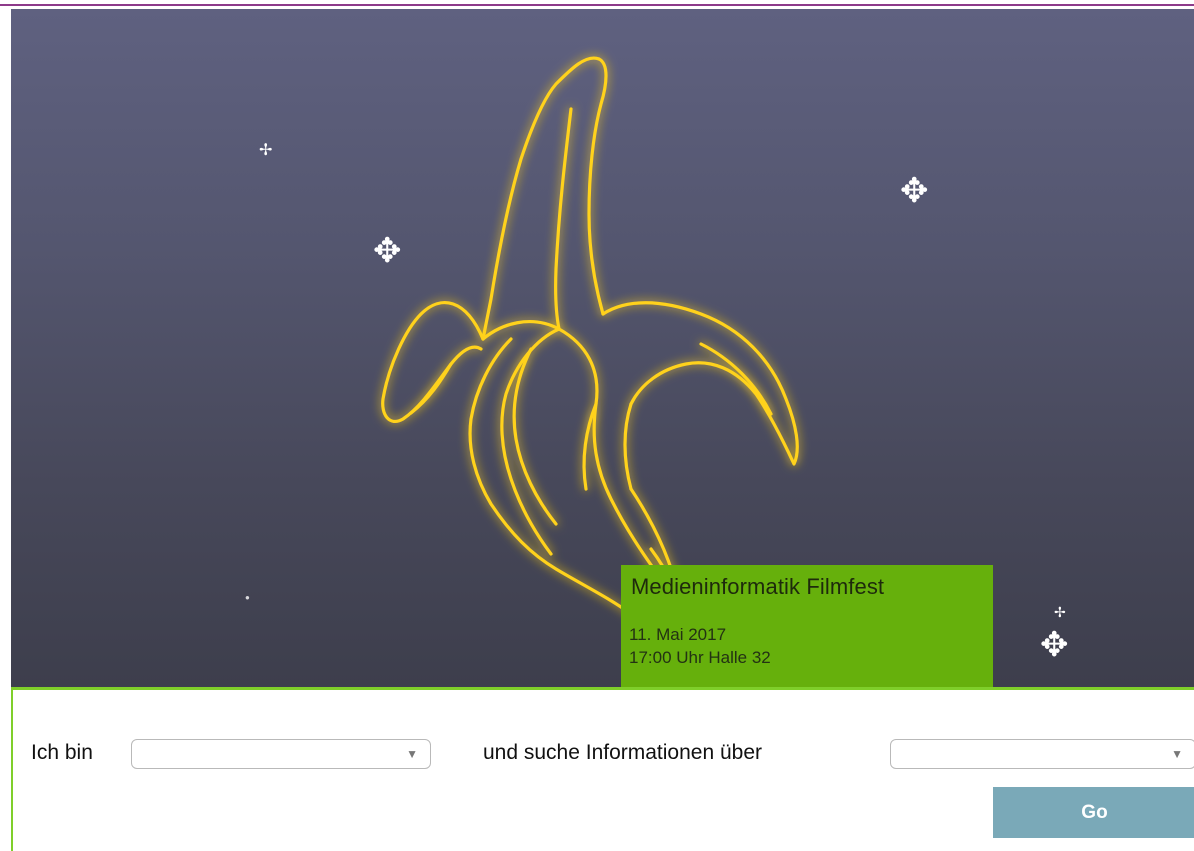 Image resolution: width=1194 pixels, height=851 pixels. What do you see at coordinates (1042, 754) in the screenshot?
I see `topic-select: ▼` at bounding box center [1042, 754].